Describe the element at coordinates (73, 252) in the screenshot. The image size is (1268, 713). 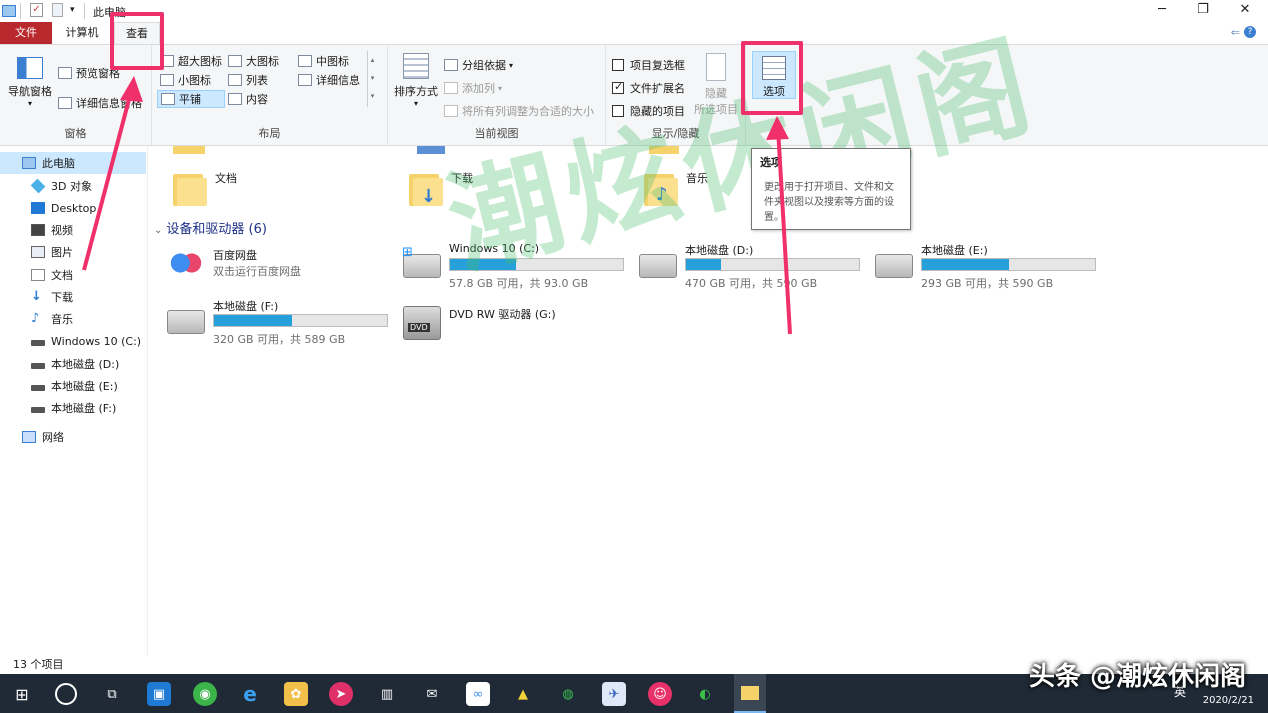
I see `nav-item: 图片` at that location.